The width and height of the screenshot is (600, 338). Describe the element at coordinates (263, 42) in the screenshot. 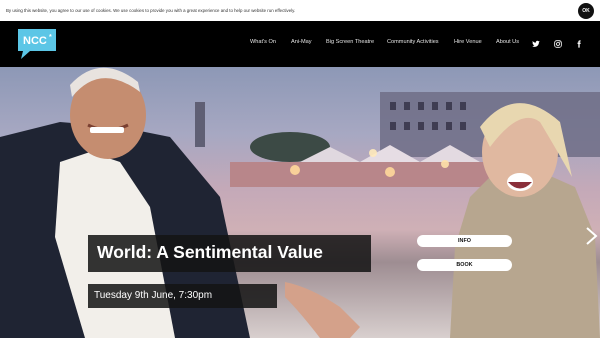

I see `nav-whats-on: What's On` at that location.